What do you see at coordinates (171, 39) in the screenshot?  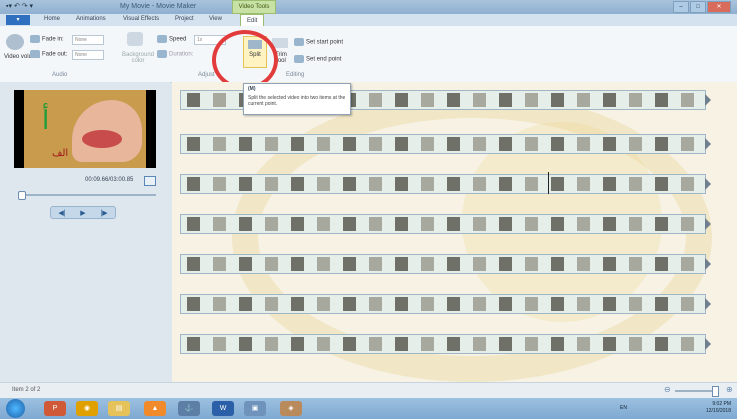 I see `speed-label: Speed` at bounding box center [171, 39].